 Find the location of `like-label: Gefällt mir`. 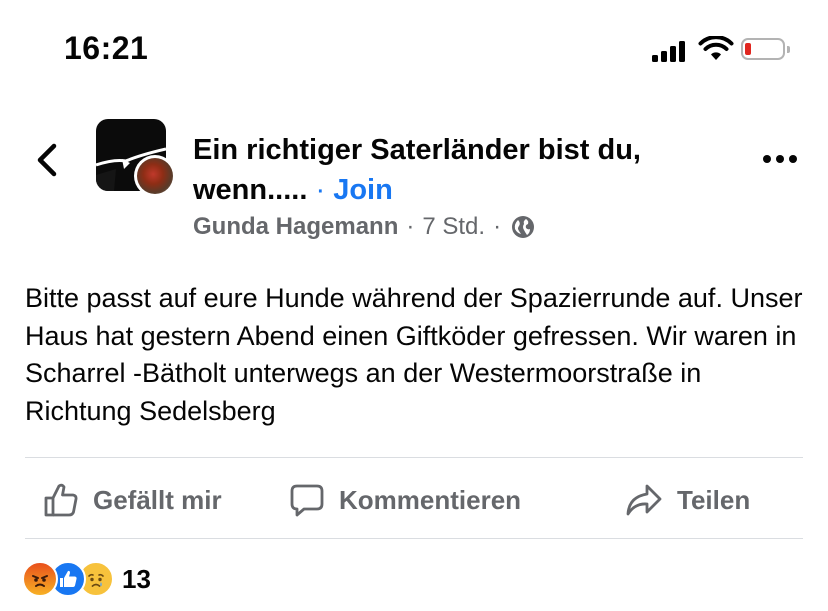

like-label: Gefällt mir is located at coordinates (157, 499).